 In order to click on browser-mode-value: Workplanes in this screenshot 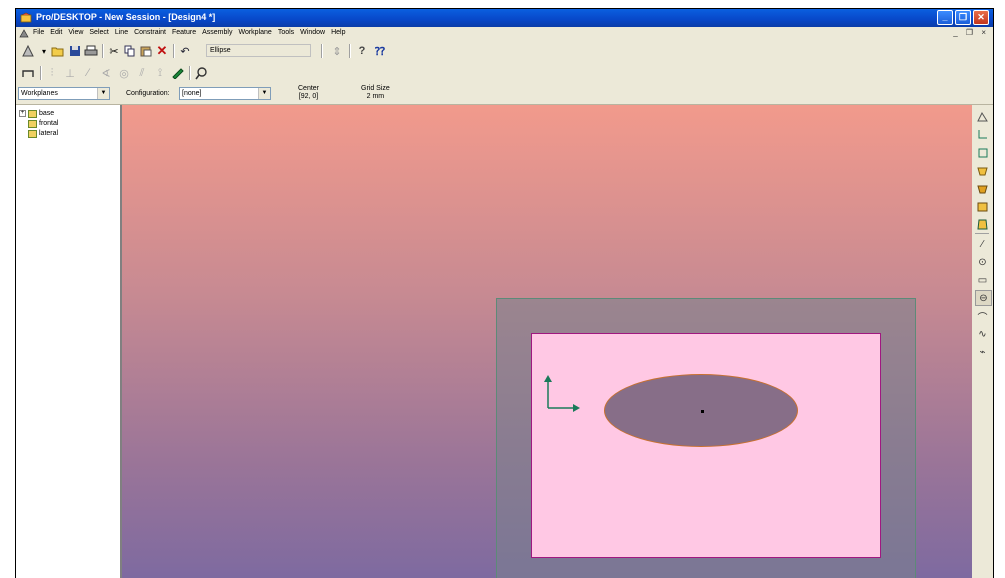, I will do `click(39, 93)`.